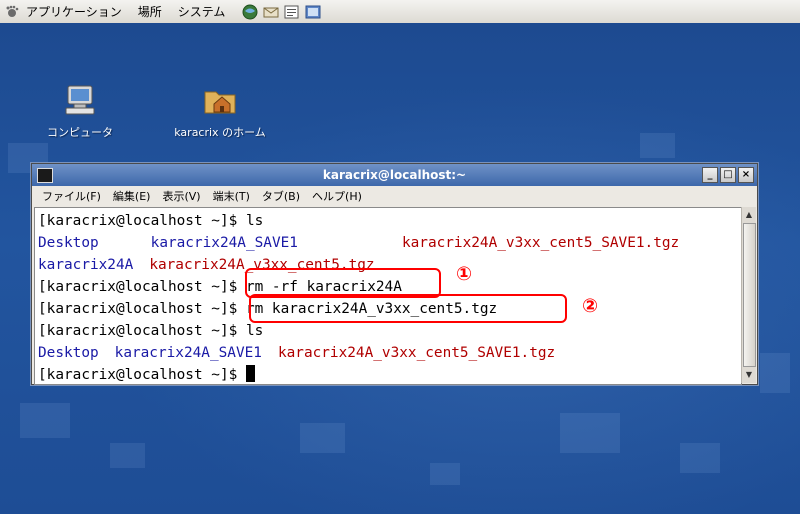 The height and width of the screenshot is (514, 800). Describe the element at coordinates (80, 132) in the screenshot. I see `desktop-icon-label: コンピュータ` at that location.